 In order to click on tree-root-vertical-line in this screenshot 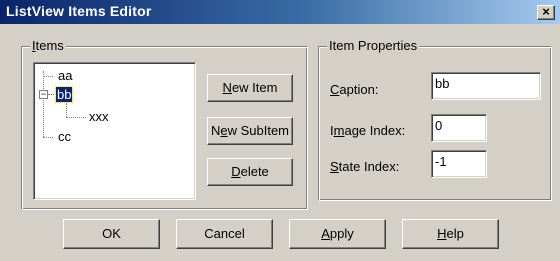, I will do `click(43, 104)`.